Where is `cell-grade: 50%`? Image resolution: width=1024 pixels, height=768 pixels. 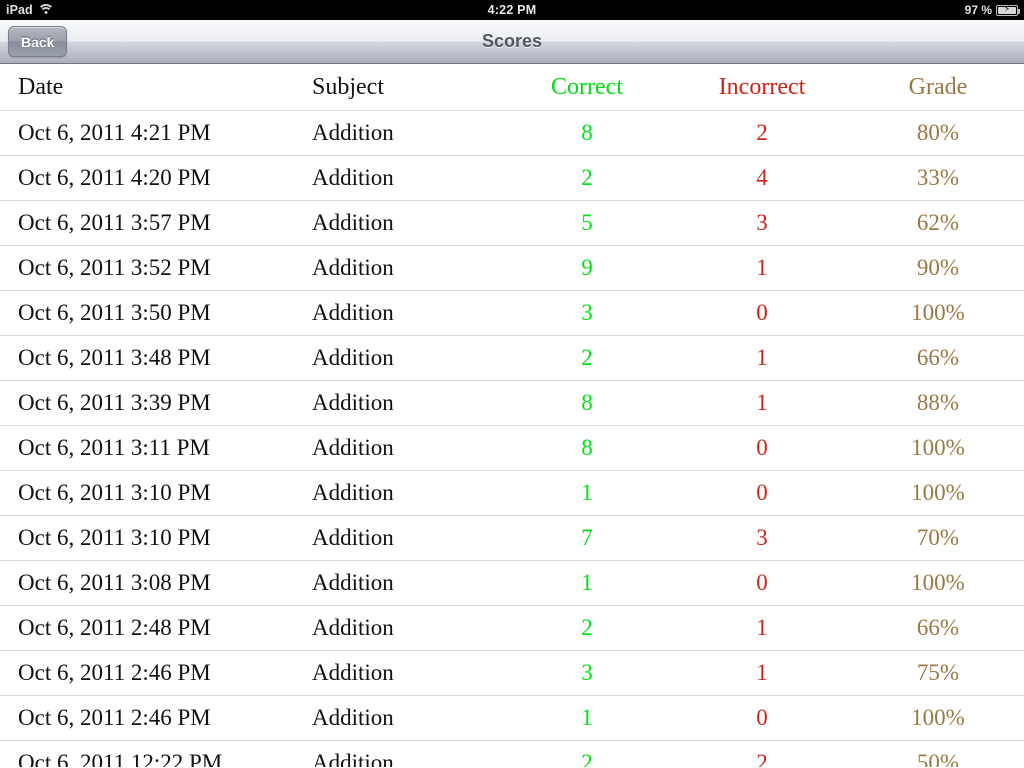 cell-grade: 50% is located at coordinates (938, 753).